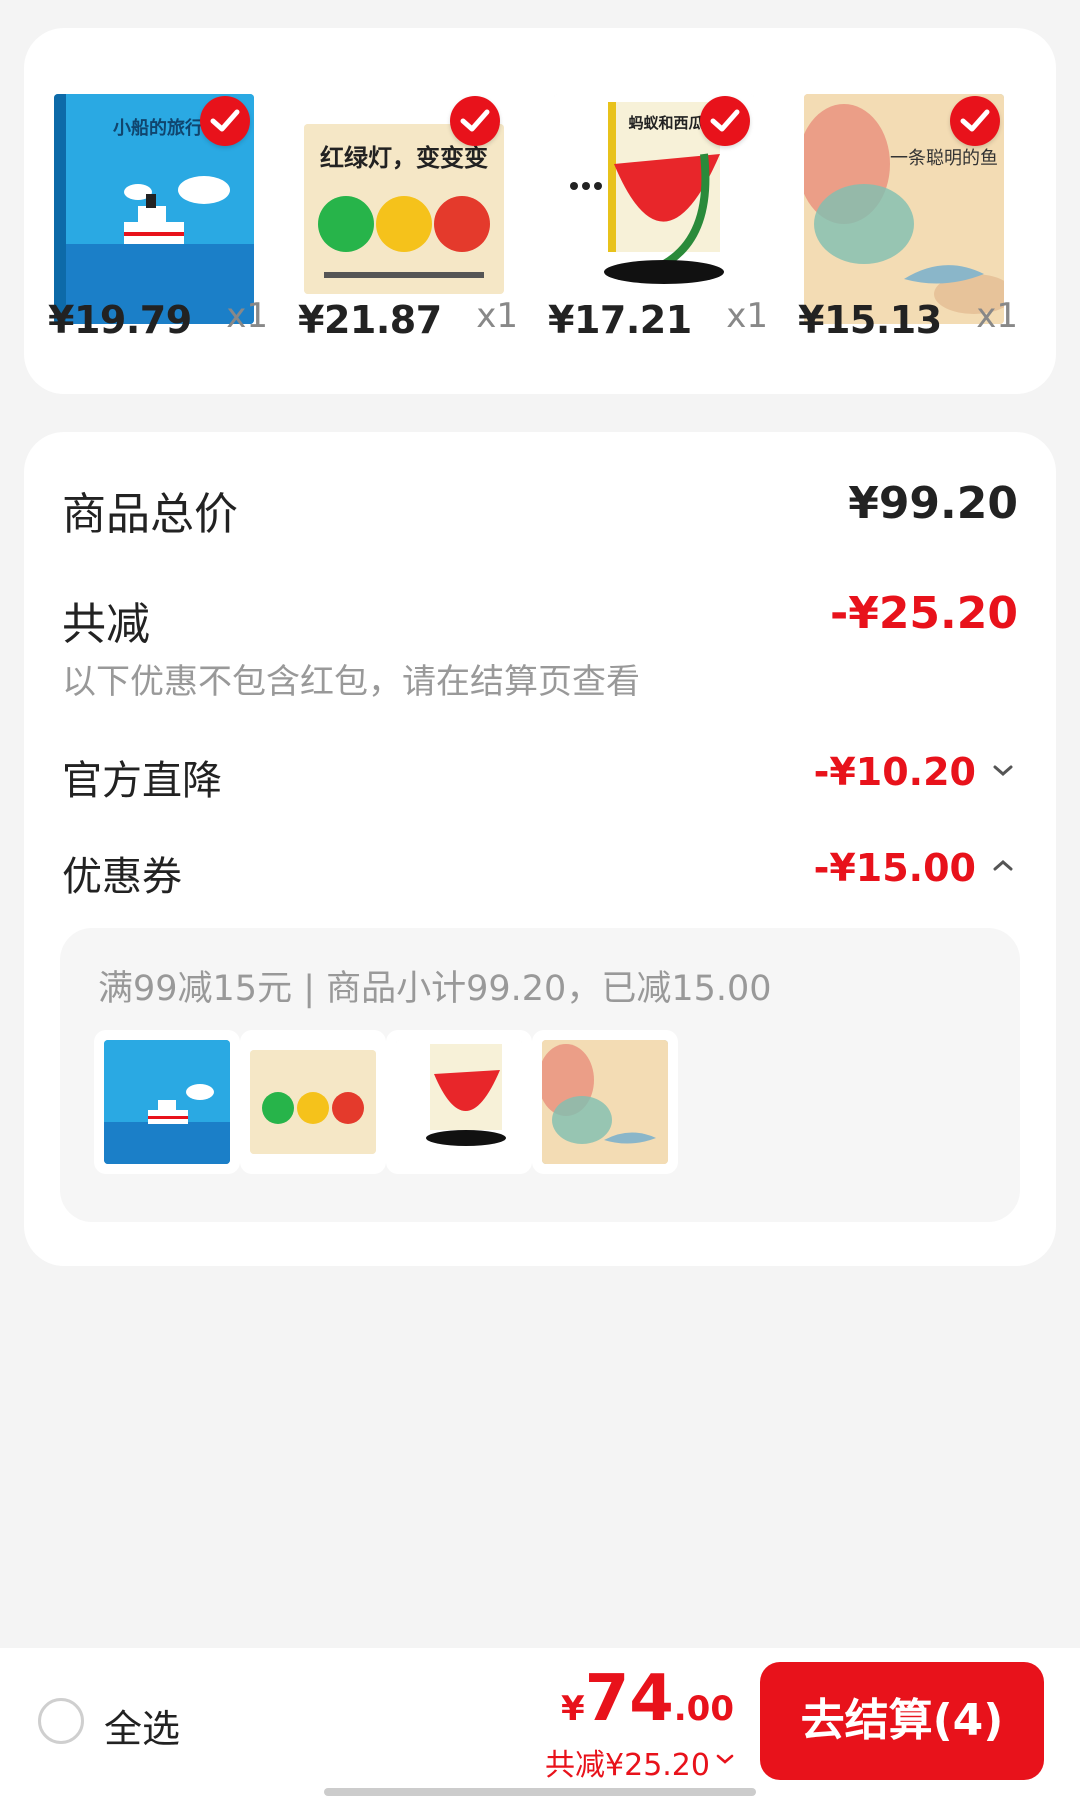 This screenshot has width=1080, height=1798. What do you see at coordinates (122, 873) in the screenshot?
I see `coupon-label: 优惠券` at bounding box center [122, 873].